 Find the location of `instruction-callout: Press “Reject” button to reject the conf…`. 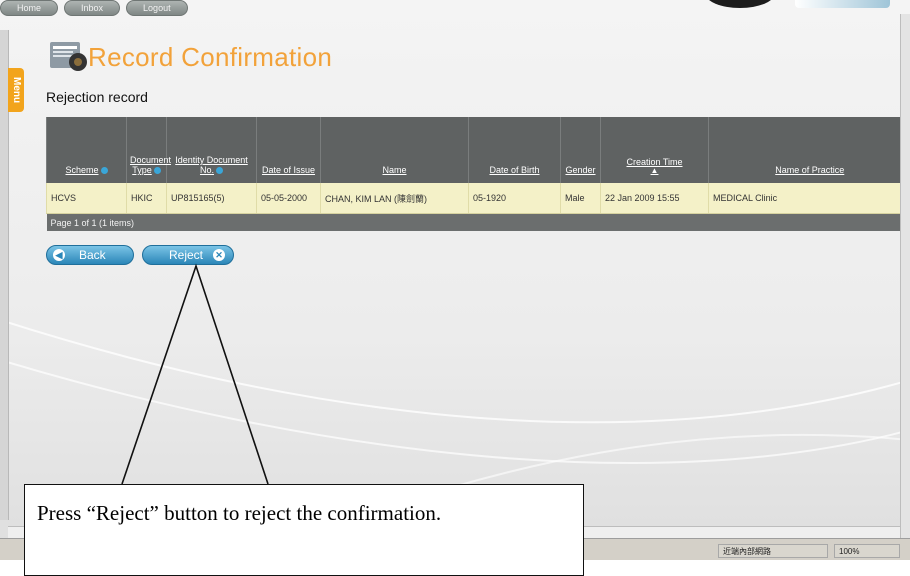

instruction-callout: Press “Reject” button to reject the conf… is located at coordinates (304, 530).